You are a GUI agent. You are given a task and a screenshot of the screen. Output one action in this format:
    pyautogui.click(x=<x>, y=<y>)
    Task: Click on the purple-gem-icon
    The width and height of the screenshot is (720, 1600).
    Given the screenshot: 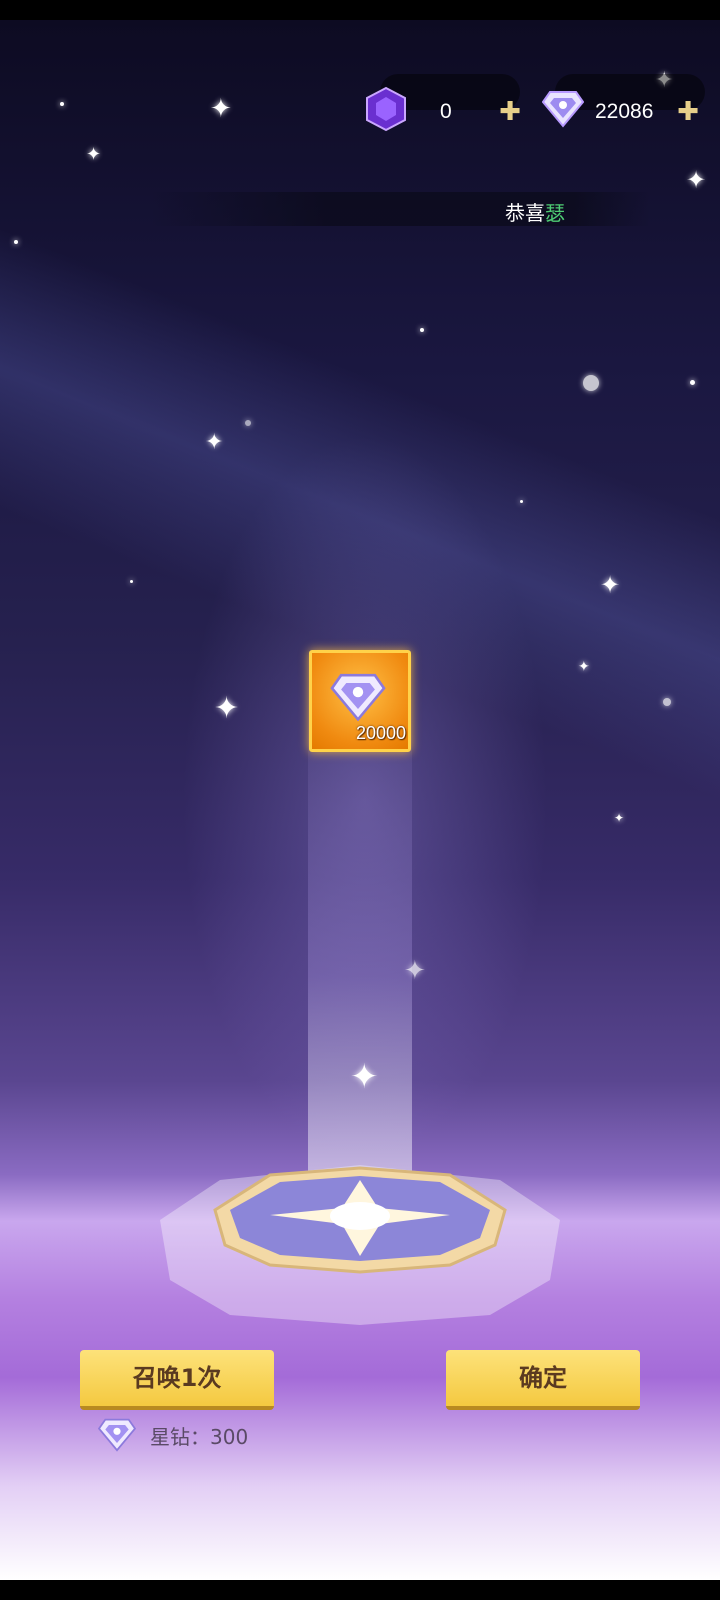 What is the action you would take?
    pyautogui.click(x=386, y=109)
    